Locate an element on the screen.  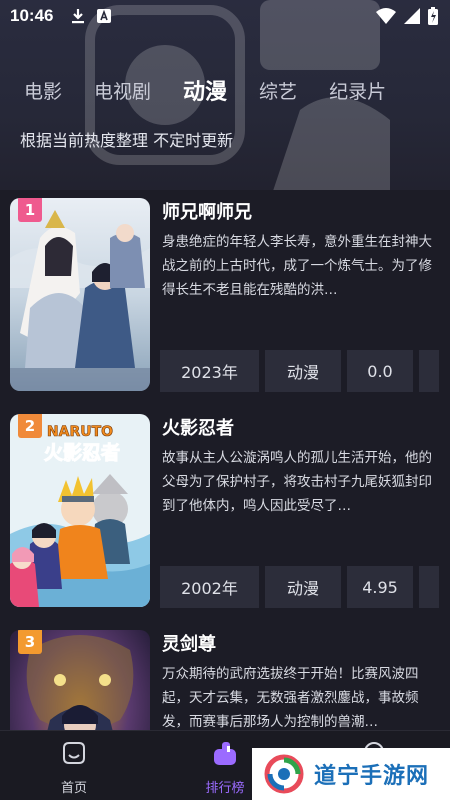
watermark-swirl-icon is located at coordinates (284, 774).